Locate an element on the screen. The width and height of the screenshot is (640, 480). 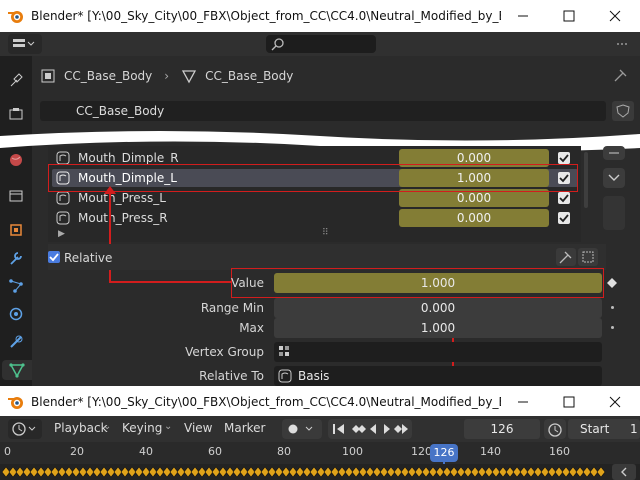
auto-keying-toggle is located at coordinates (302, 429).